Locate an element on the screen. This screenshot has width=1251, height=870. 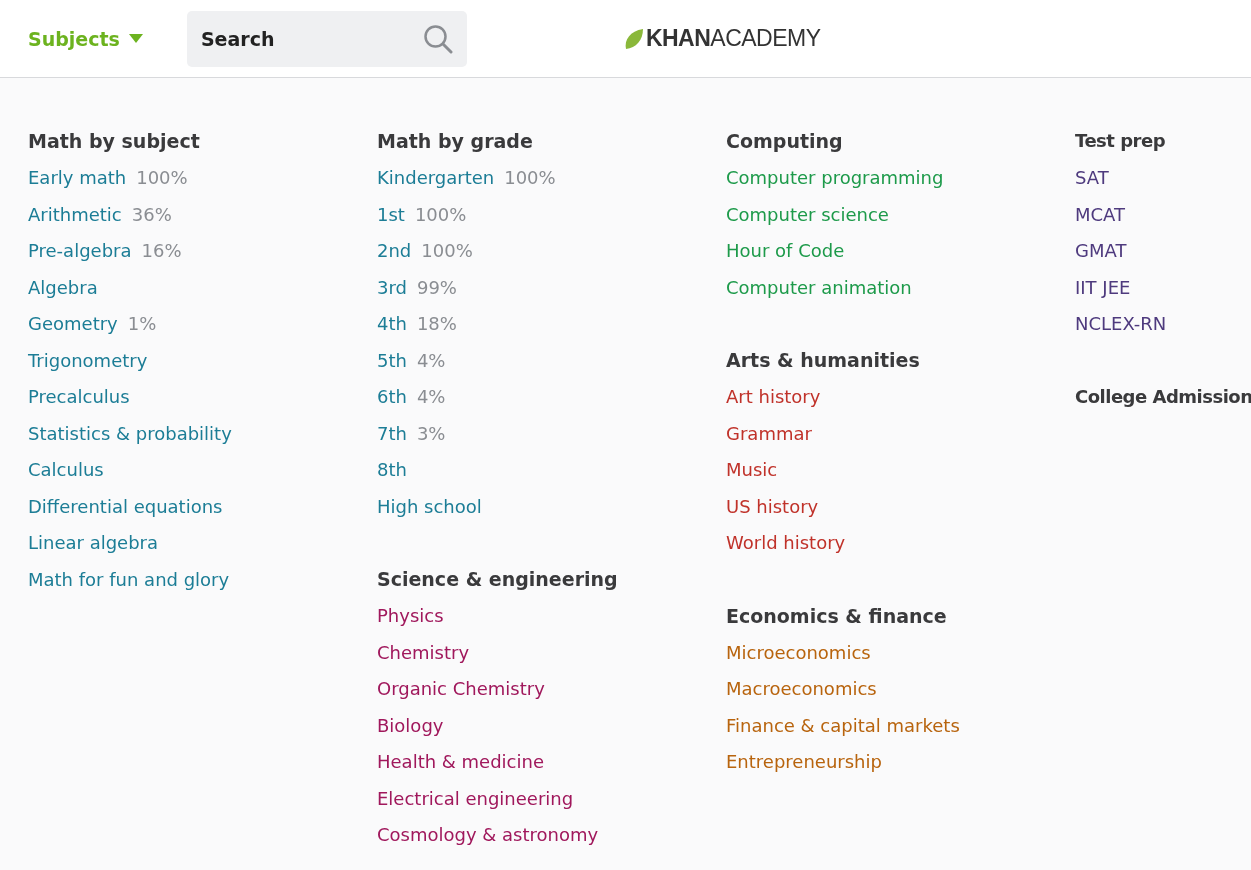
progress-percent: 99% is located at coordinates (436, 287).